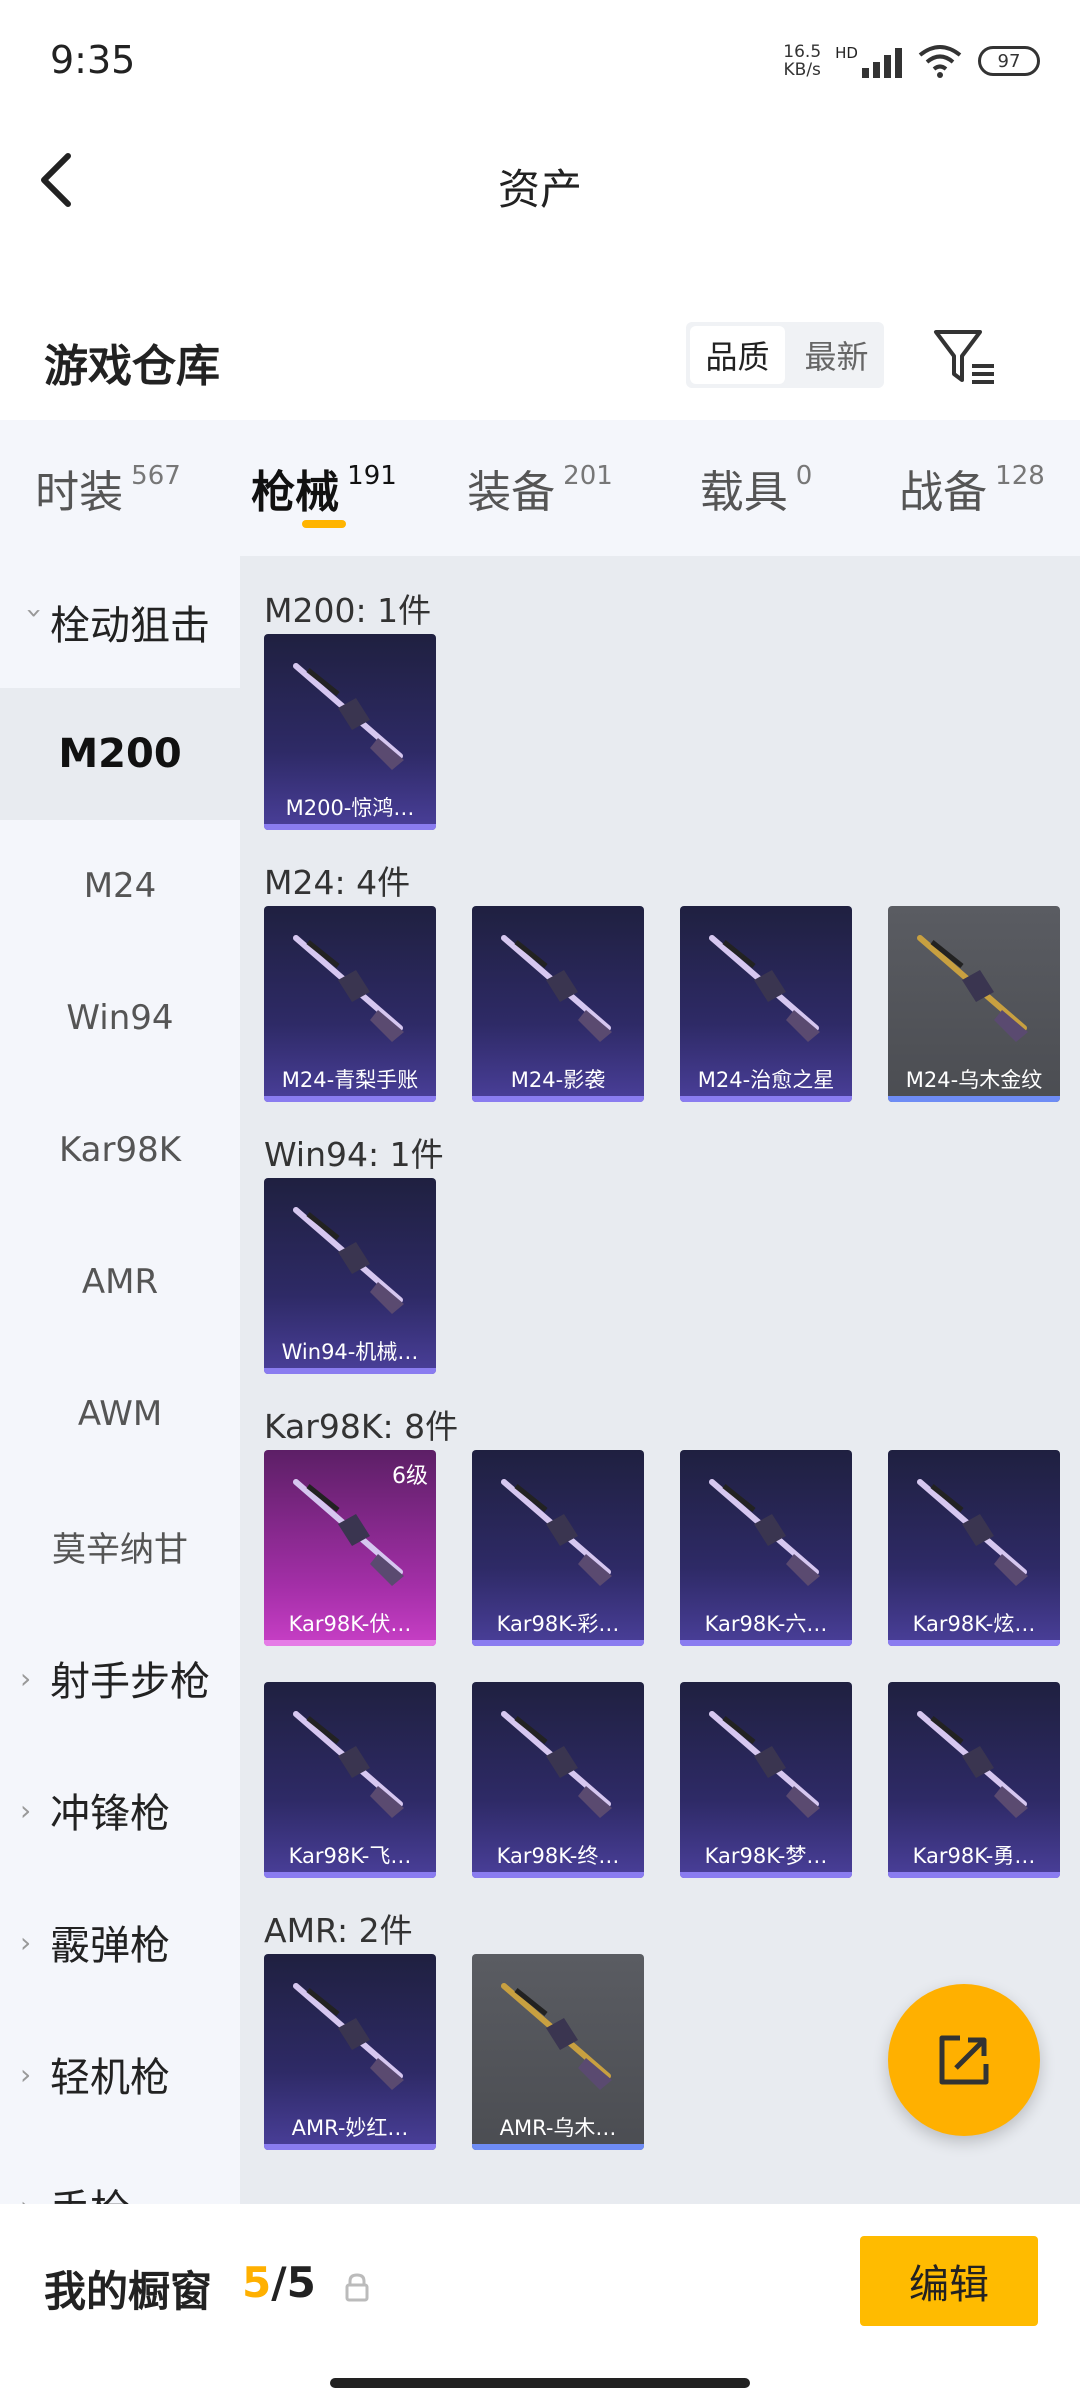 The height and width of the screenshot is (2400, 1080). I want to click on sidebar-item-kar98k: Kar98K, so click(120, 1150).